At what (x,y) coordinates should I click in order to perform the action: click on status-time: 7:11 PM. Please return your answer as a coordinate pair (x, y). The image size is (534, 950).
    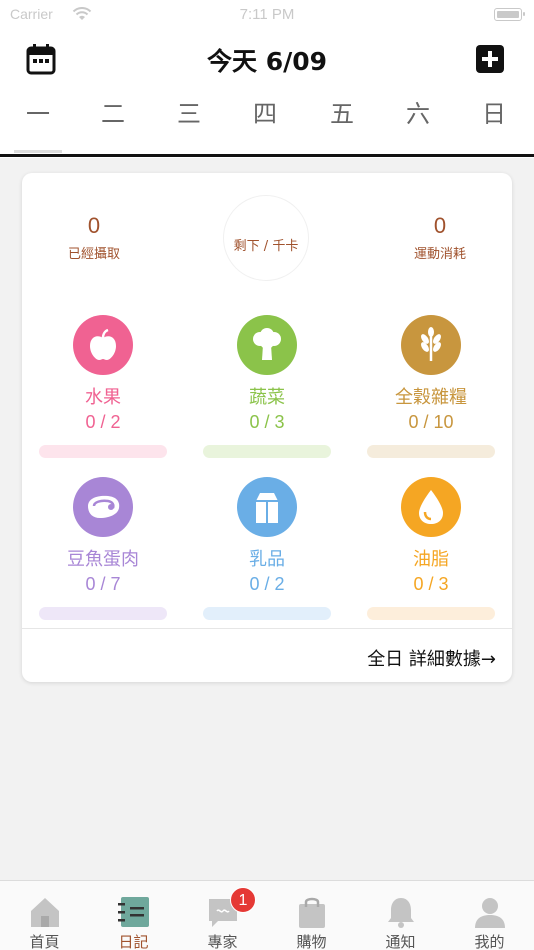
    Looking at the image, I should click on (267, 14).